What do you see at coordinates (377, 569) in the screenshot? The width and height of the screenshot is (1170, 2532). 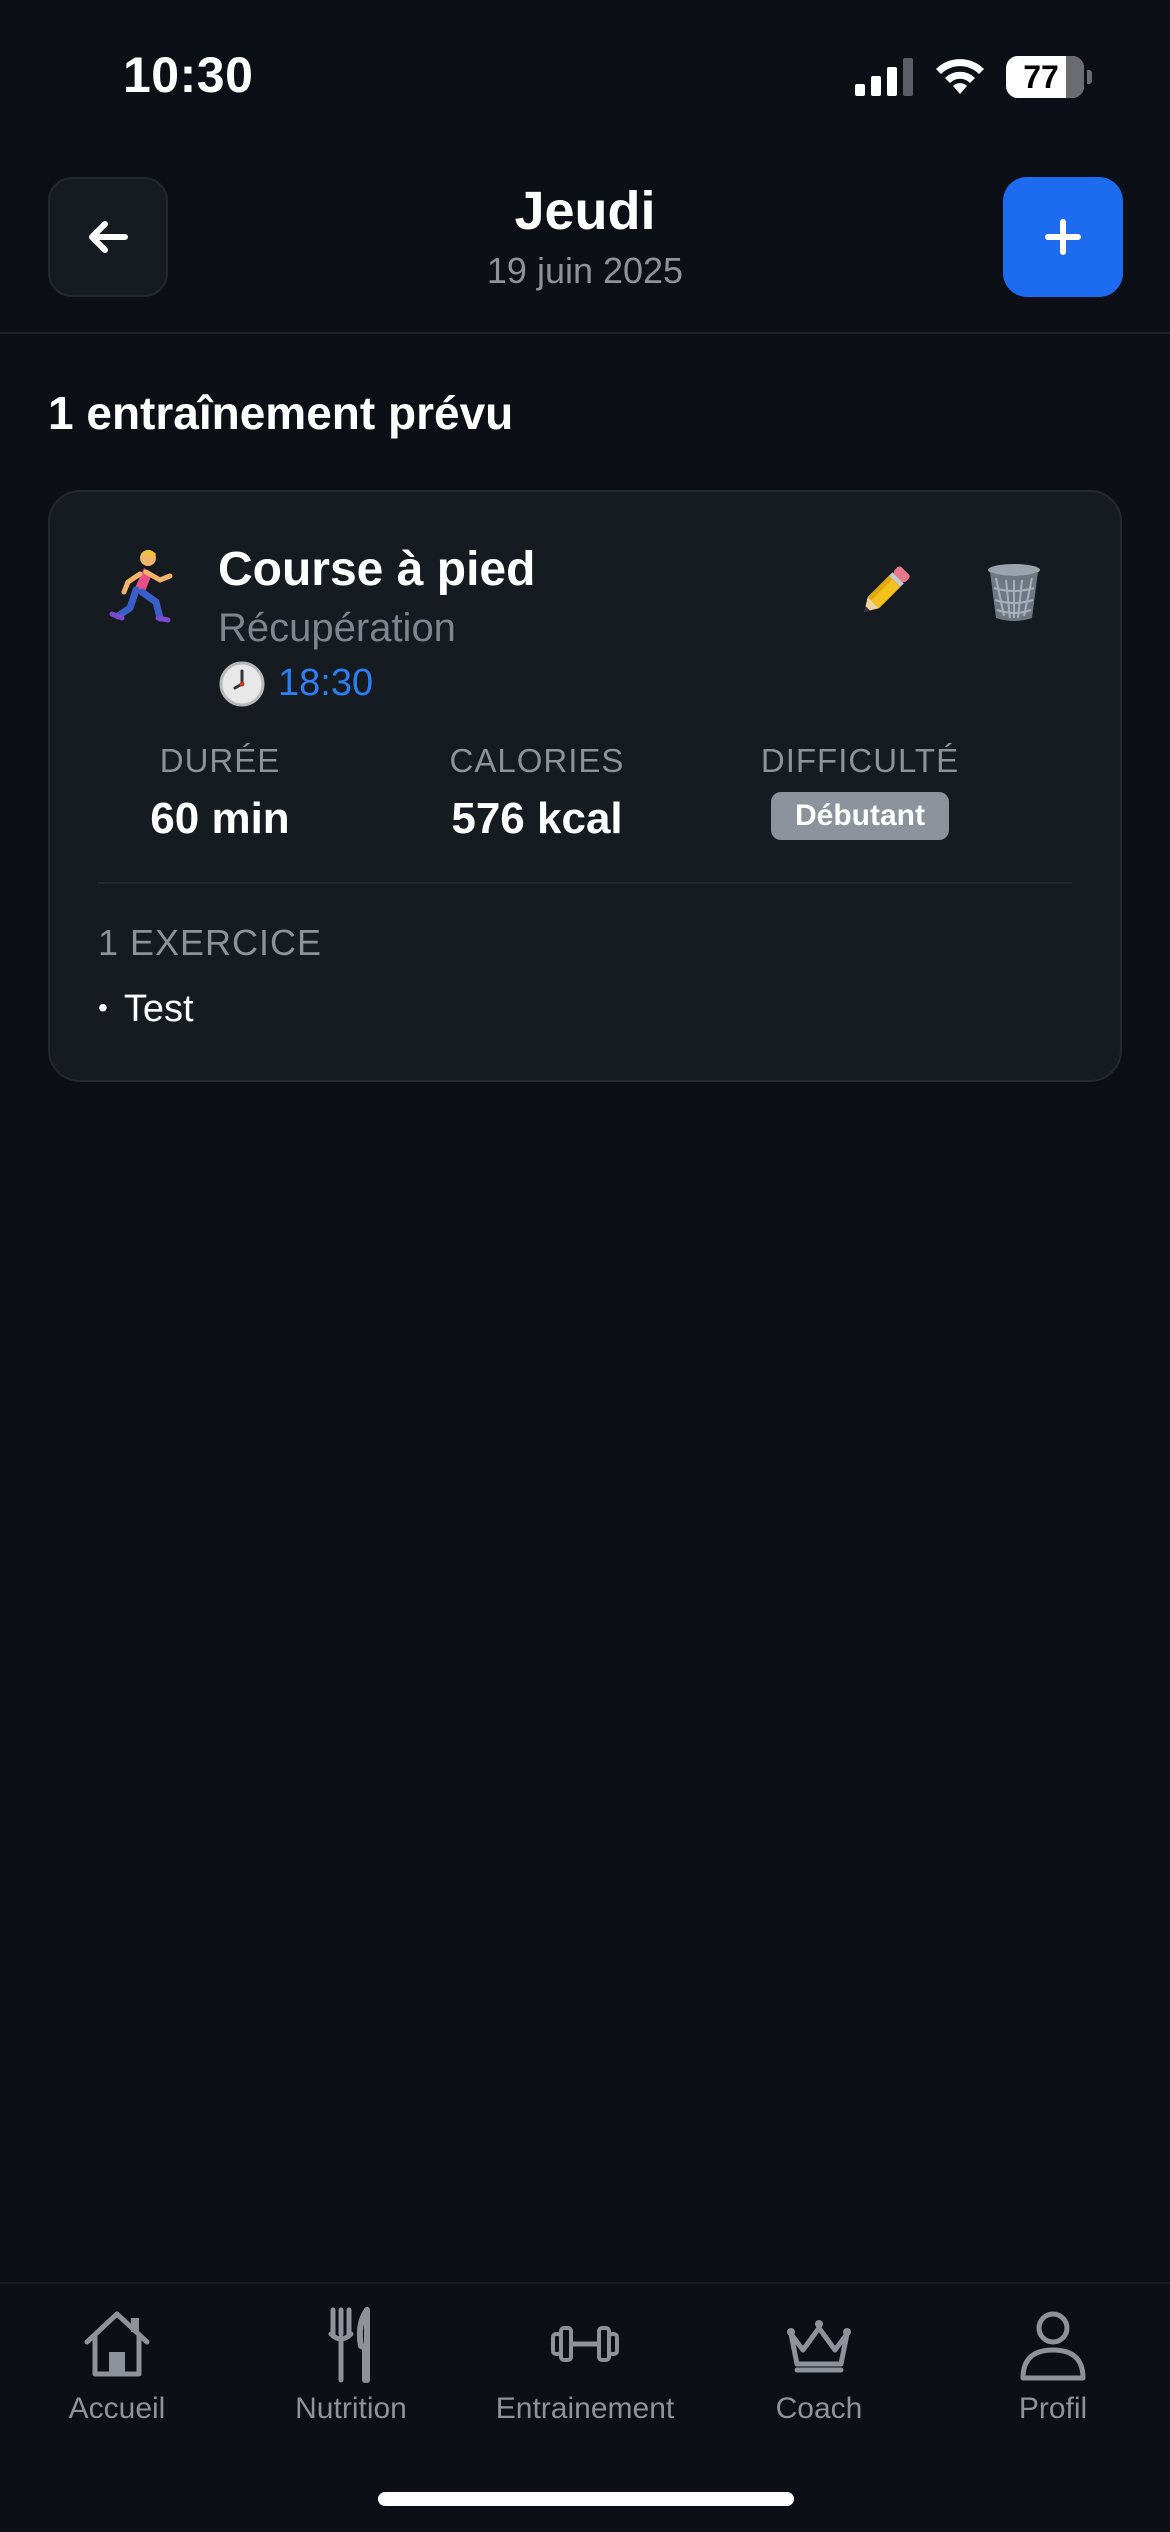 I see `workout-name: Course à pied` at bounding box center [377, 569].